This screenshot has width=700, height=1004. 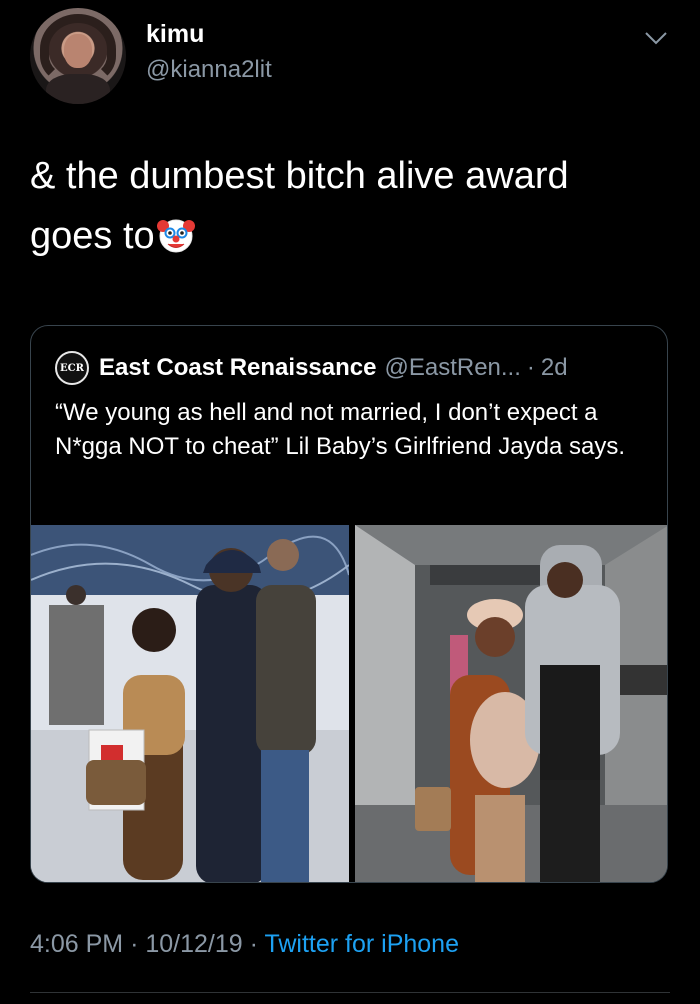 I want to click on user-handle: @kianna2lit, so click(x=209, y=70).